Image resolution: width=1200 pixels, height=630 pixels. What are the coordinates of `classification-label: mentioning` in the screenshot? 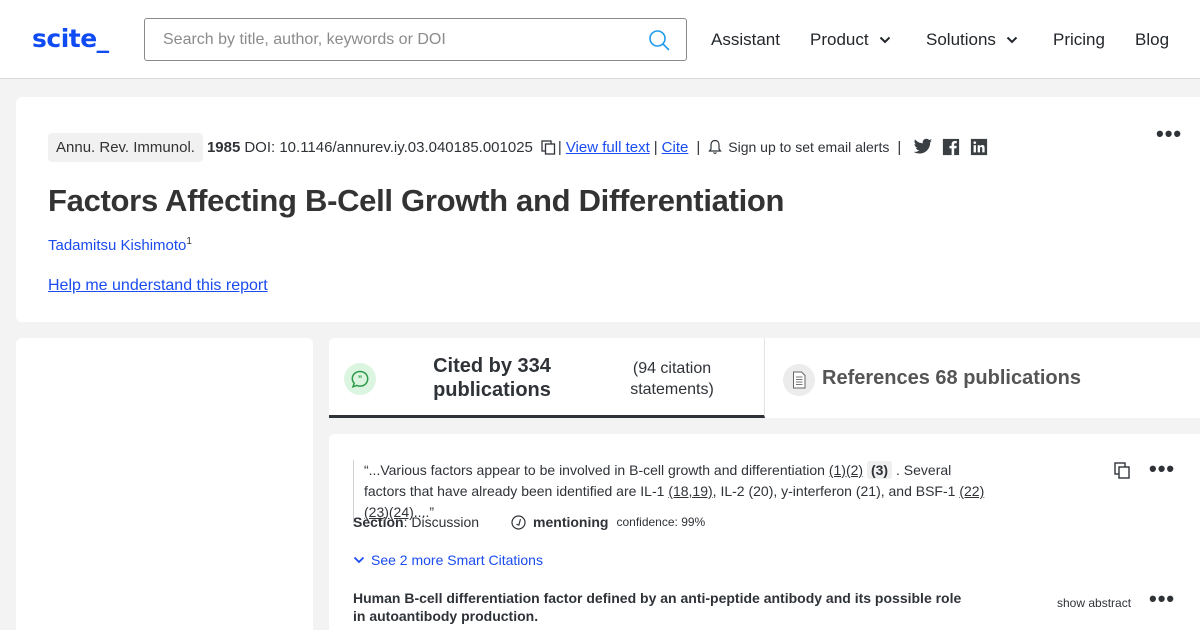 It's located at (571, 522).